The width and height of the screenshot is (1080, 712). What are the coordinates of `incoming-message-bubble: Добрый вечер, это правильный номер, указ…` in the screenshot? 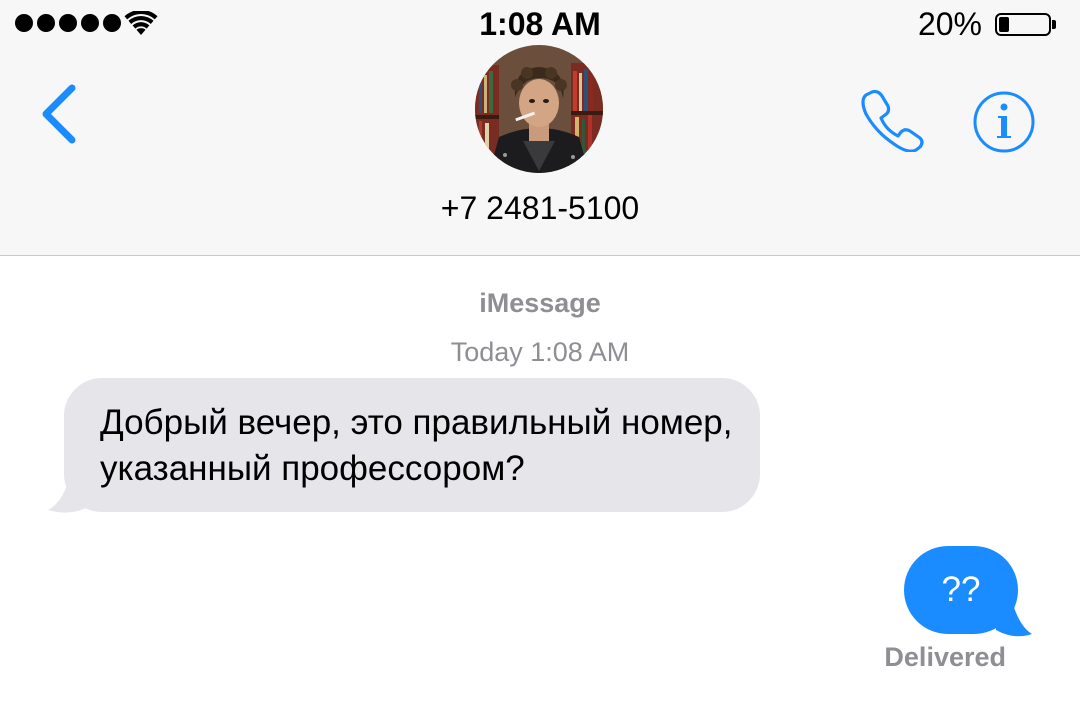 It's located at (412, 445).